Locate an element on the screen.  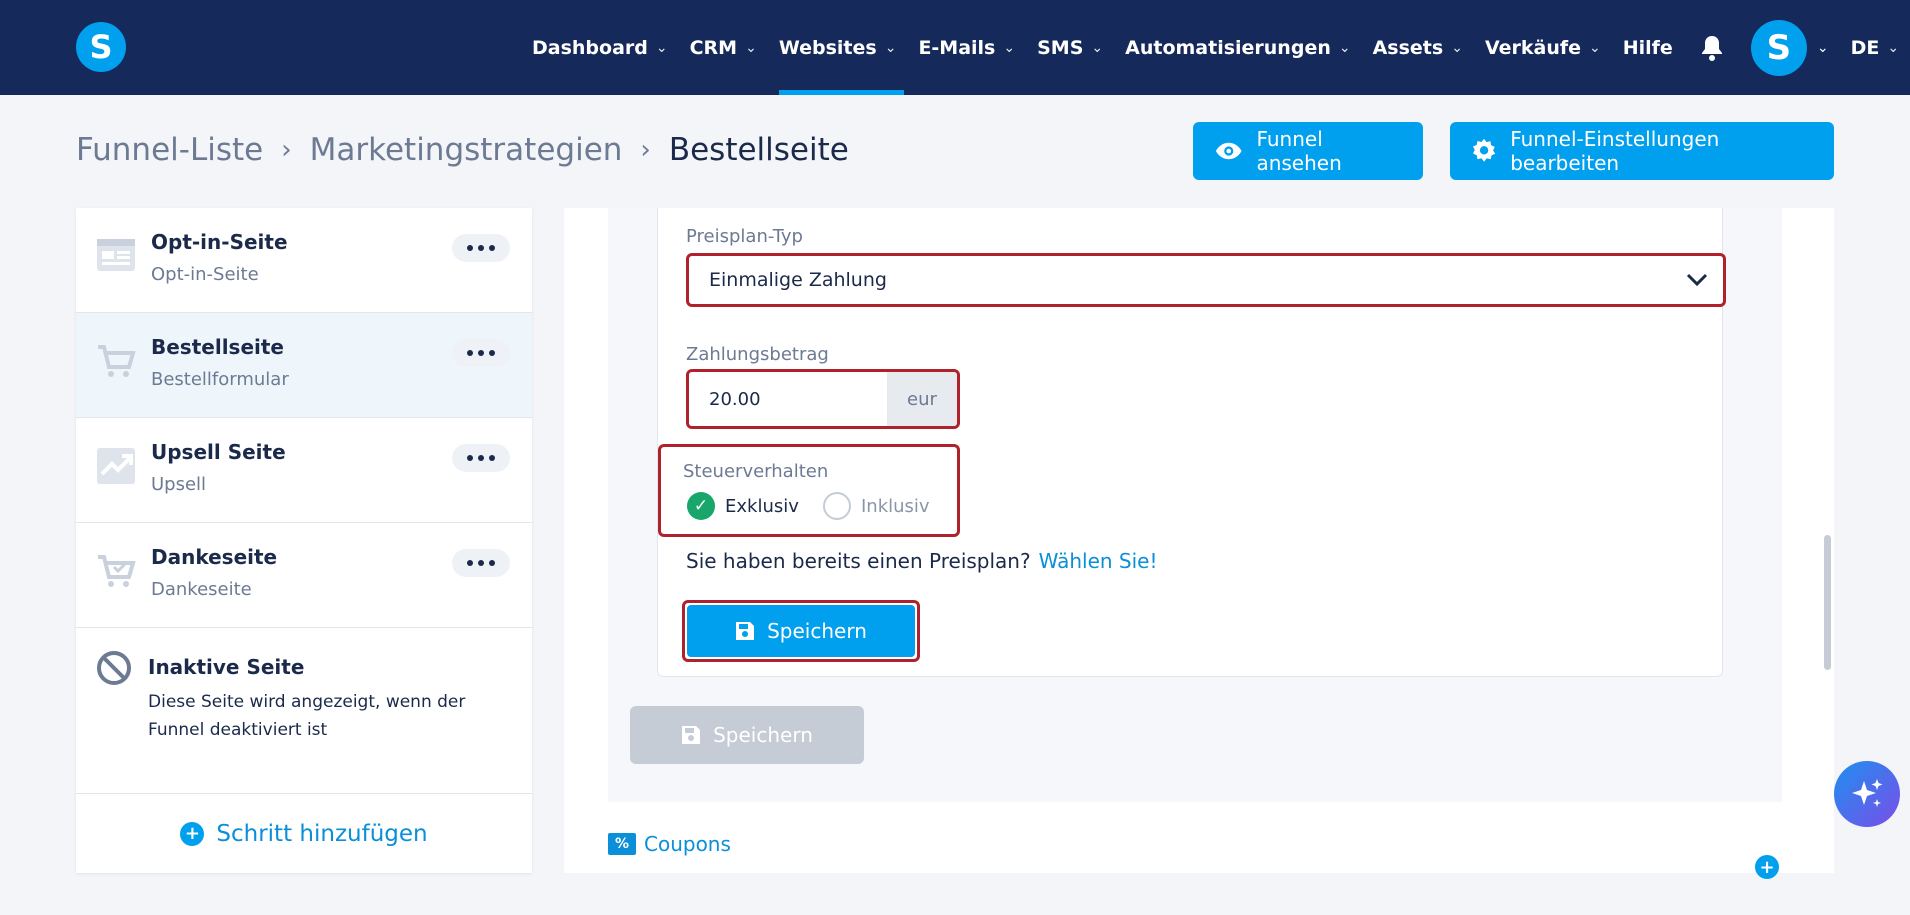
step-subtitle: Upsell is located at coordinates (179, 484).